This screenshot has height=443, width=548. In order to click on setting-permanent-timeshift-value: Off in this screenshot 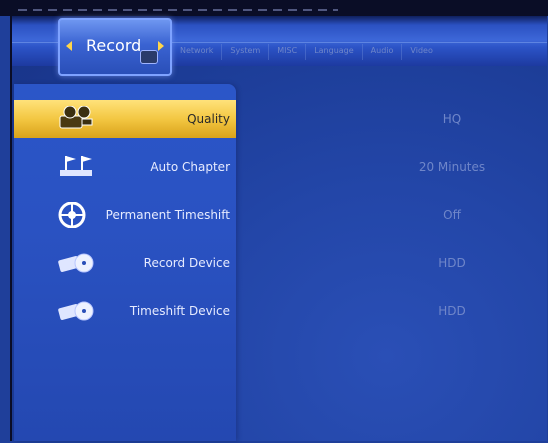, I will do `click(452, 215)`.